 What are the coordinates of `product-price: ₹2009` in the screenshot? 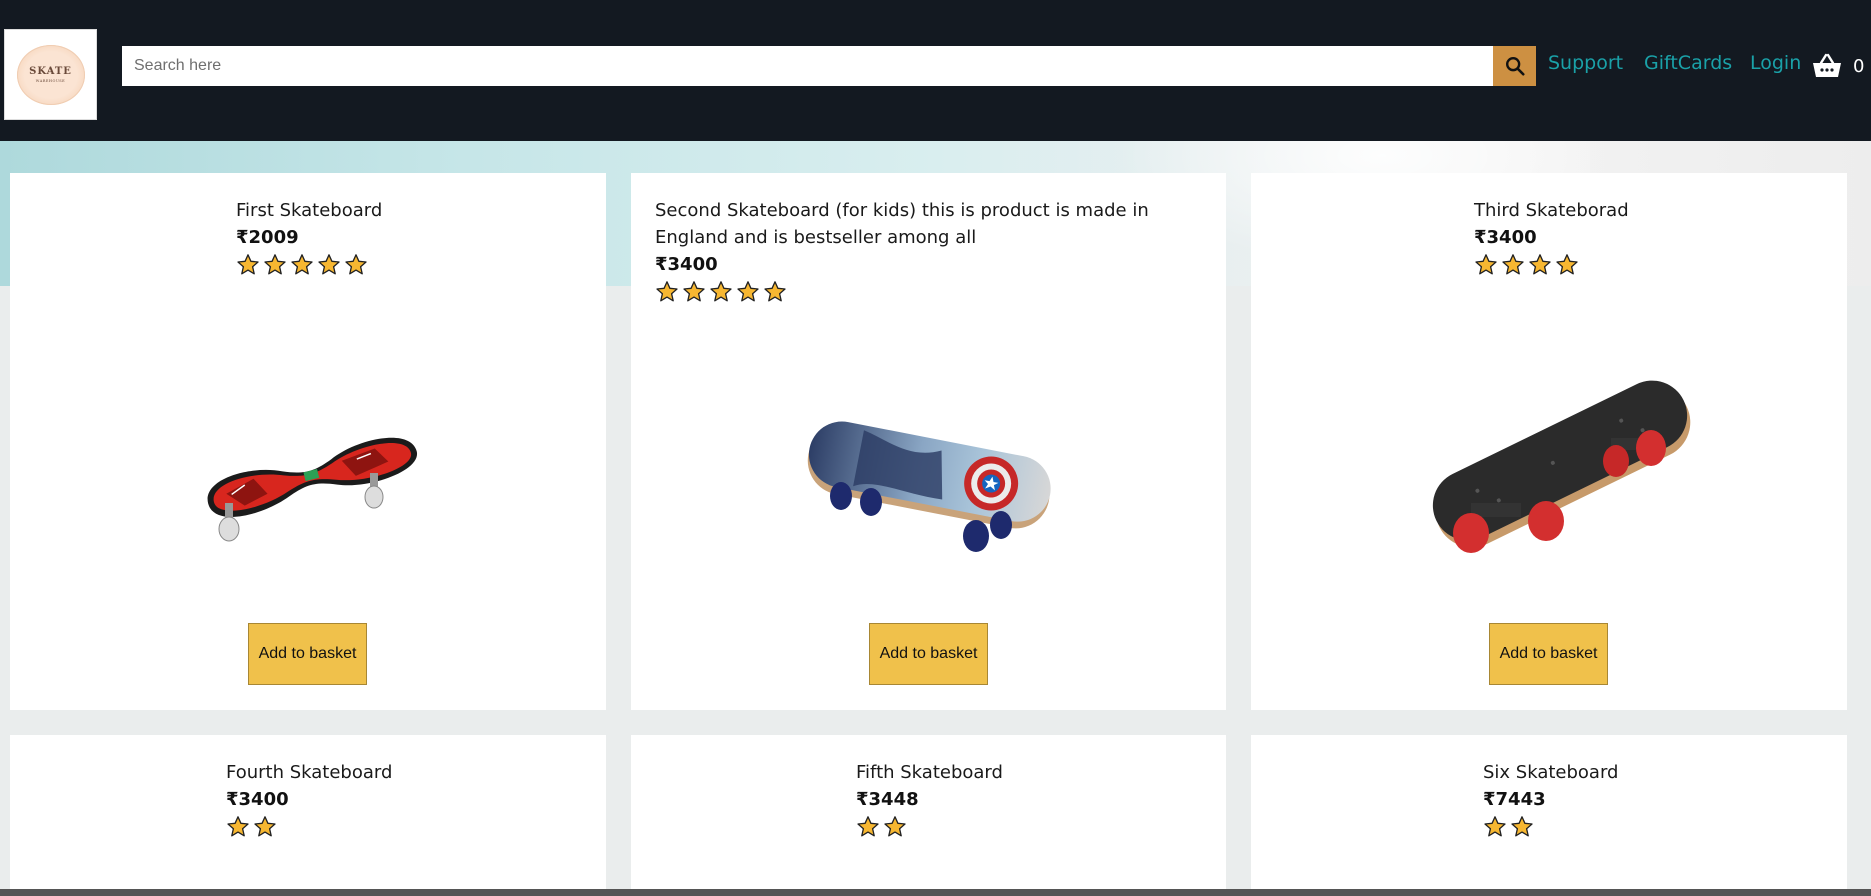 It's located at (267, 237).